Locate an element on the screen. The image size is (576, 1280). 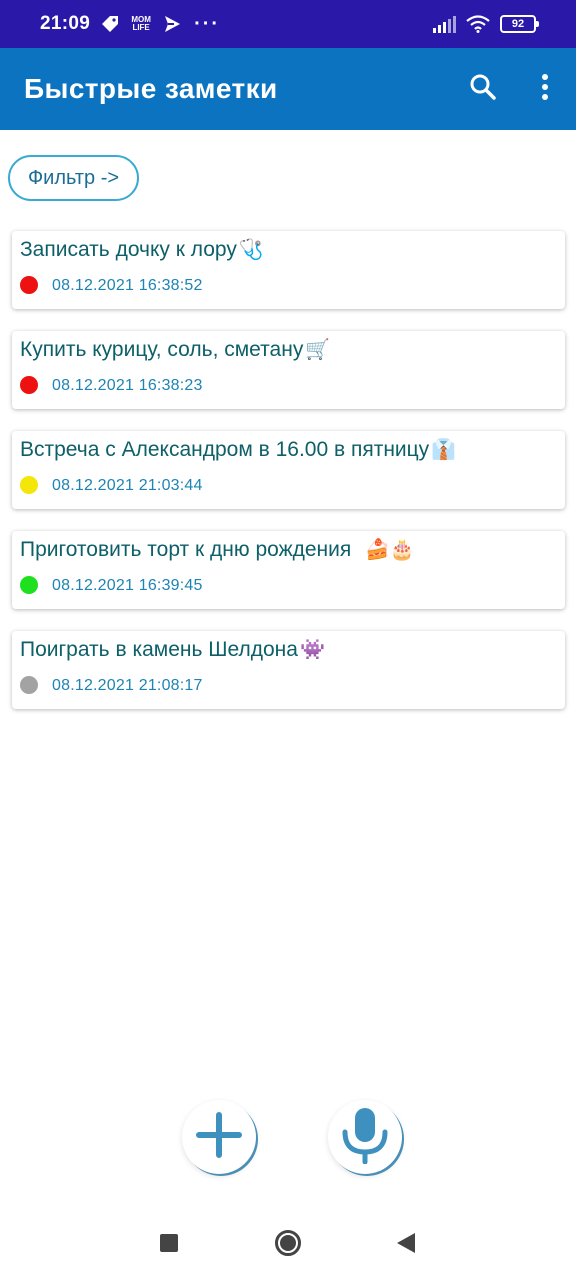
battery-icon: 92 is located at coordinates (519, 24).